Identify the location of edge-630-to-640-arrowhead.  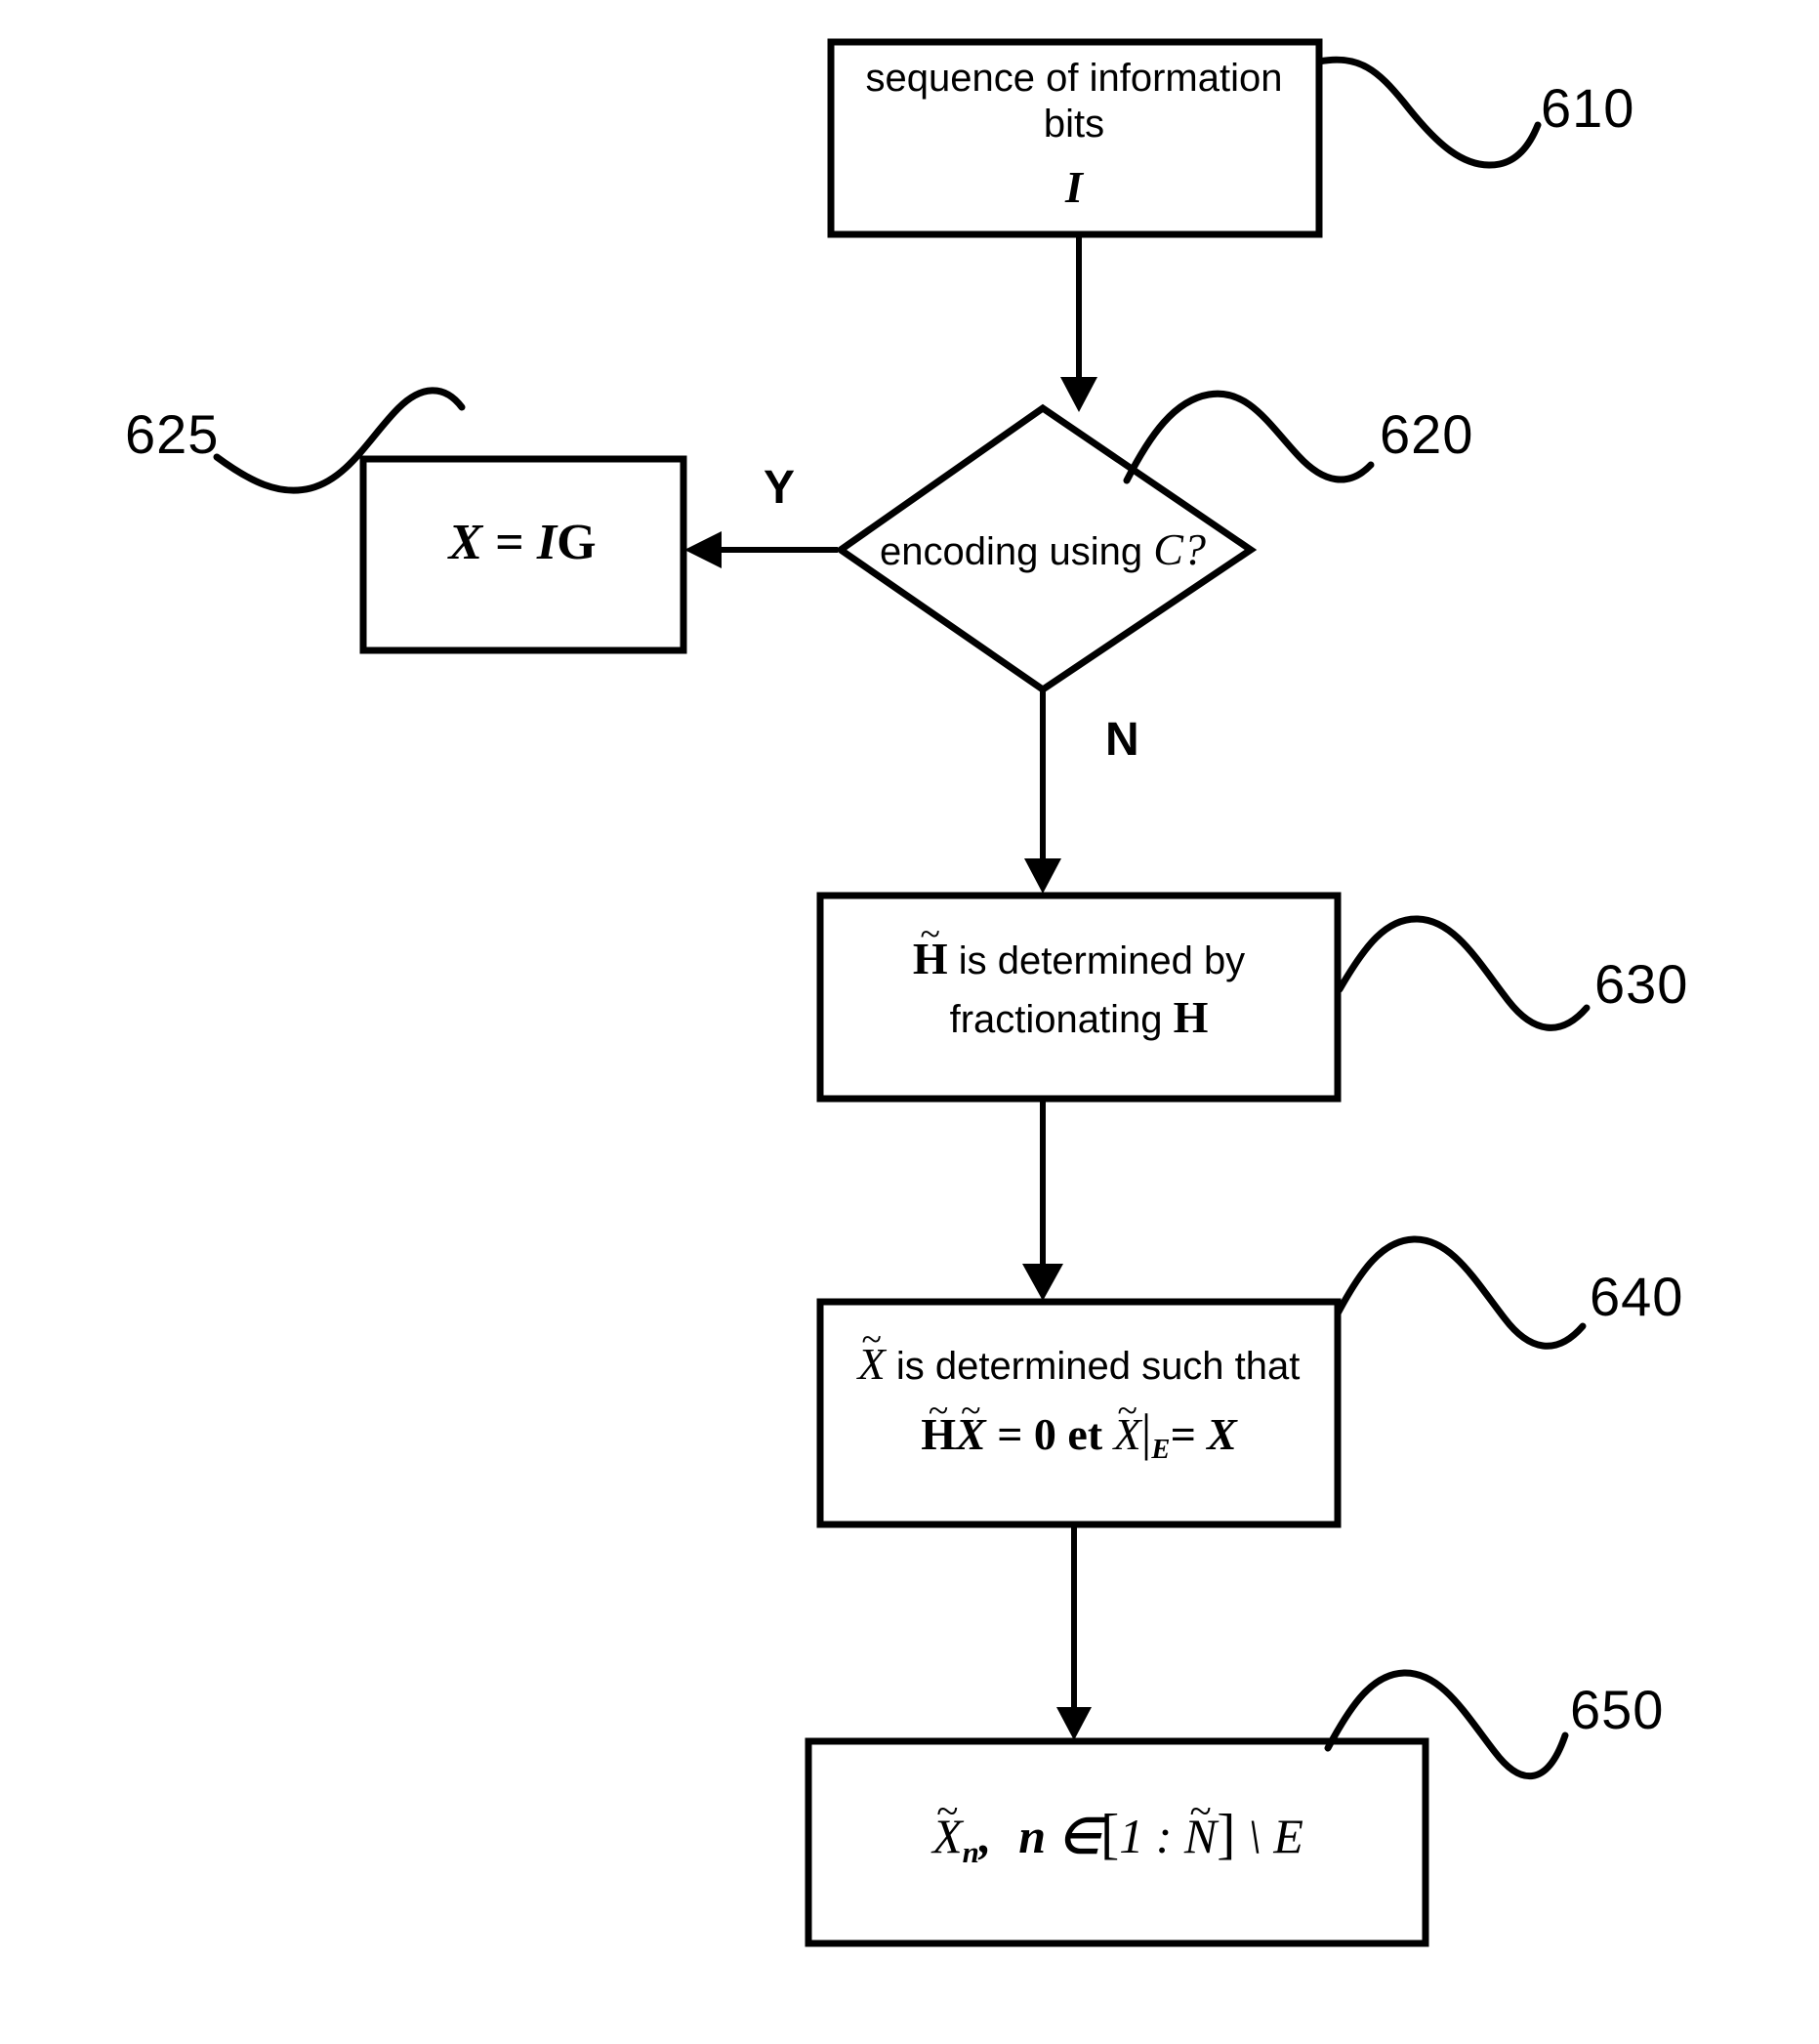
(1042, 1282).